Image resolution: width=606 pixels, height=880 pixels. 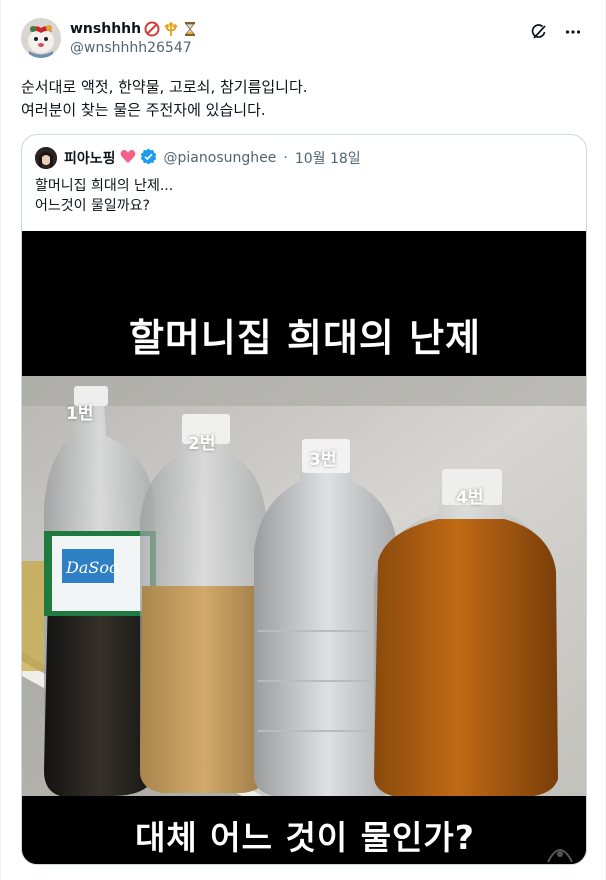 What do you see at coordinates (220, 158) in the screenshot?
I see `quote-author-handle: @pianosunghee` at bounding box center [220, 158].